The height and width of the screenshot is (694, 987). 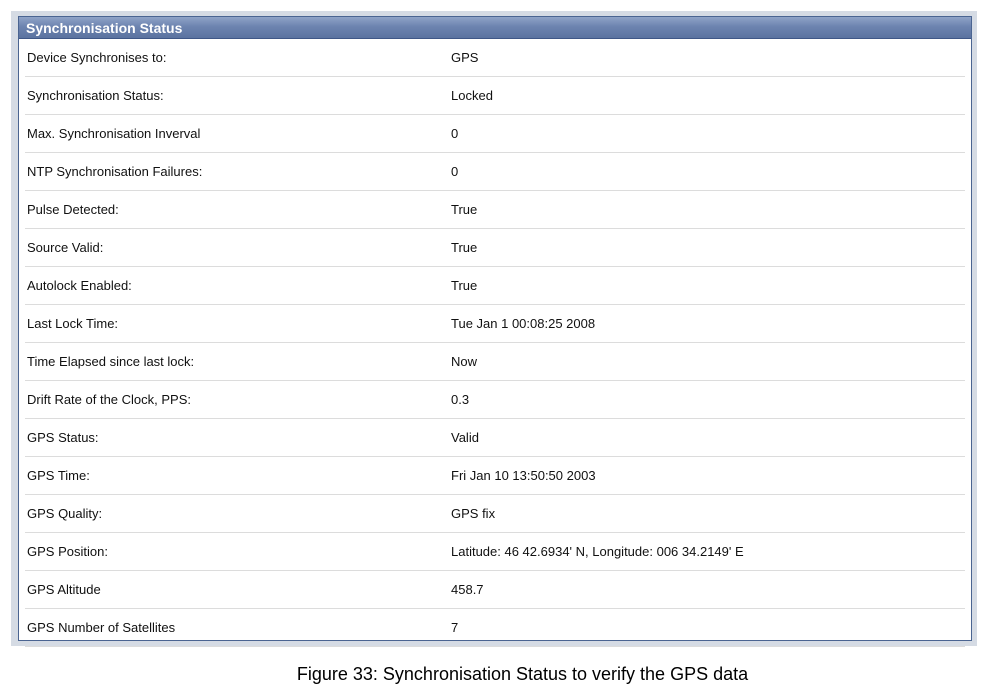 I want to click on row-label: GPS Position:, so click(x=67, y=551).